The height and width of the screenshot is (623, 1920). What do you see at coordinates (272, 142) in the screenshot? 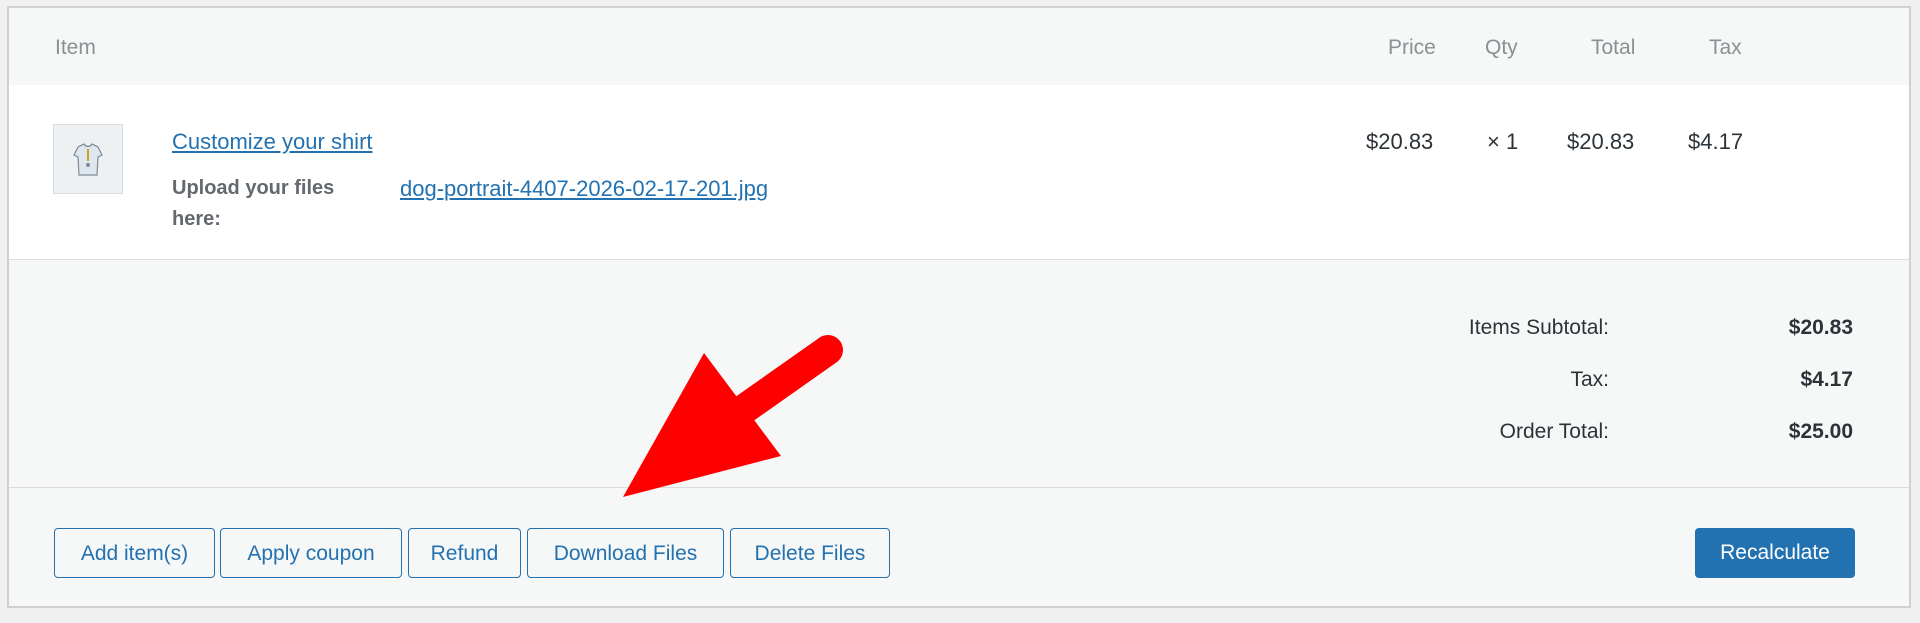
I see `product-link: Customize your shirt` at bounding box center [272, 142].